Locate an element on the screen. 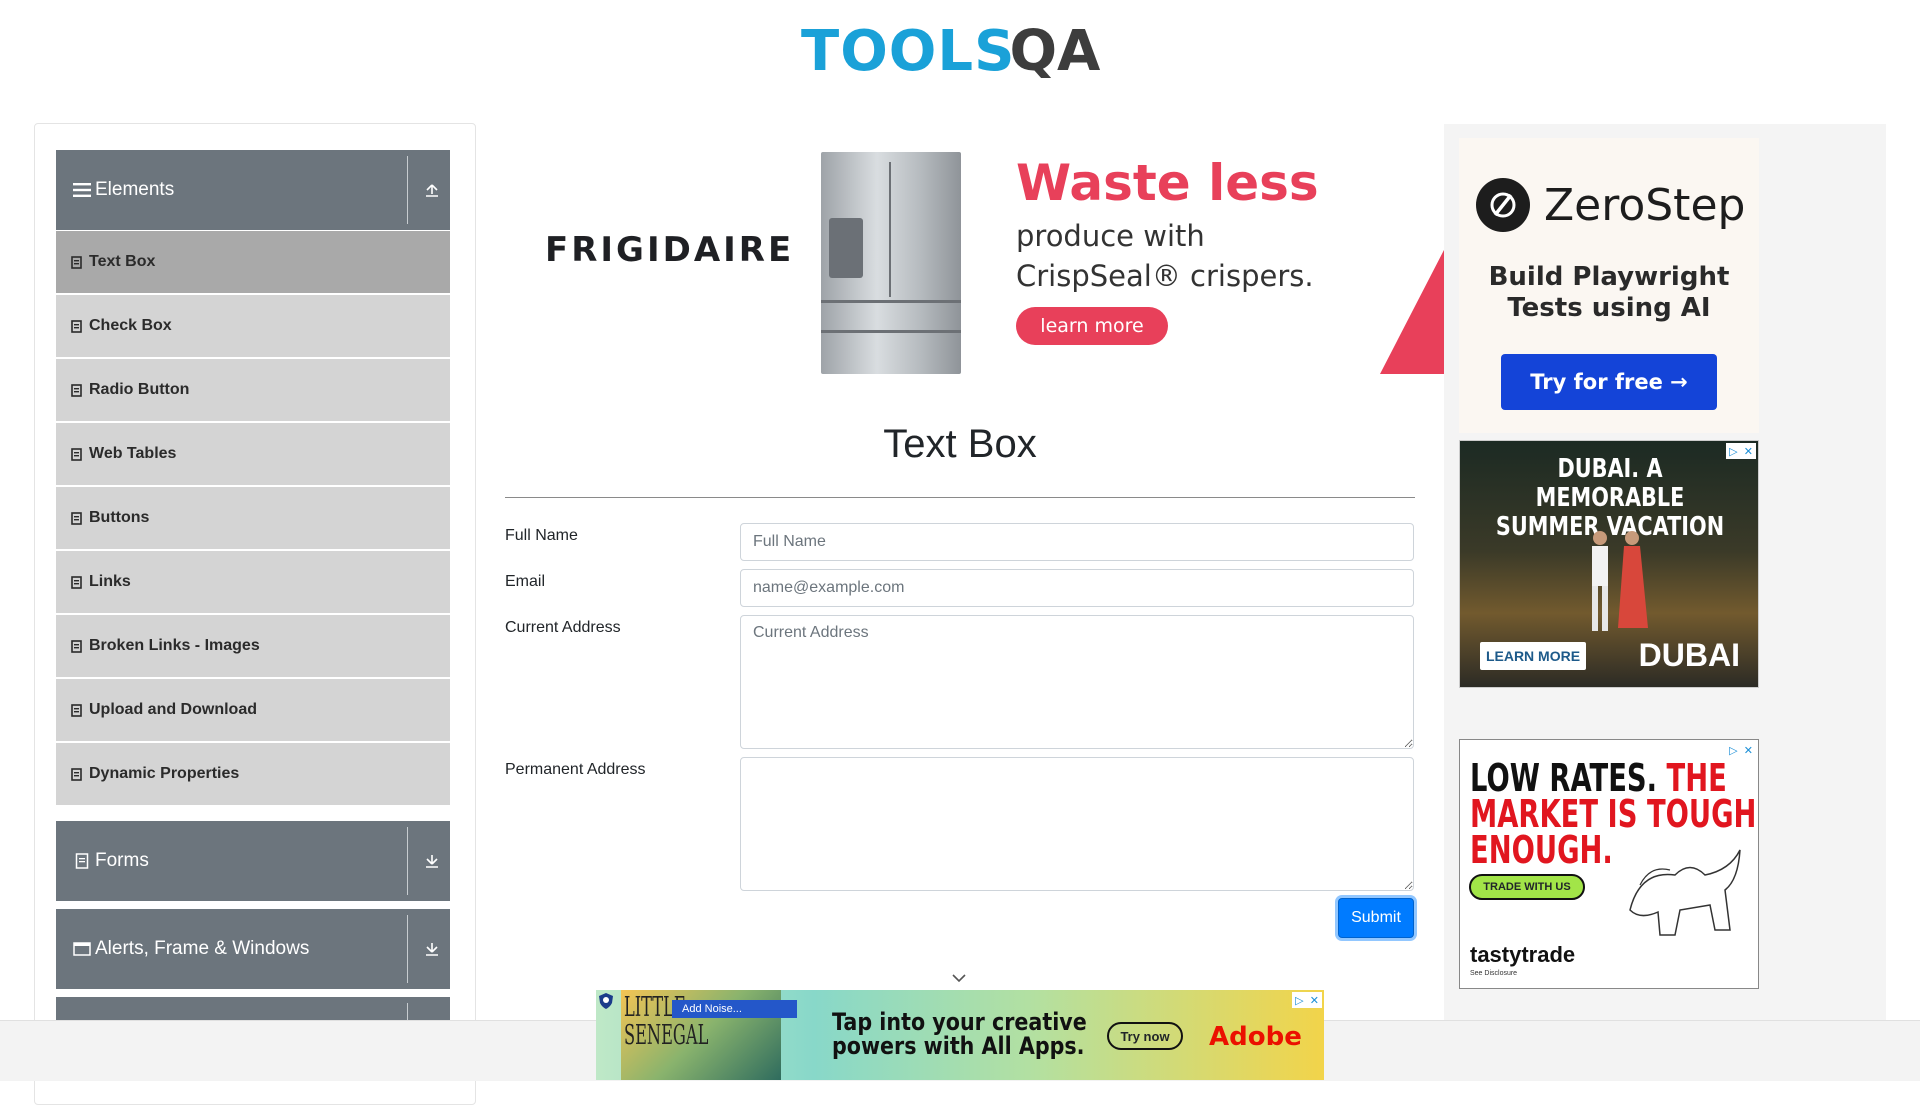 Image resolution: width=1920 pixels, height=1105 pixels. group-label: Elements is located at coordinates (135, 189).